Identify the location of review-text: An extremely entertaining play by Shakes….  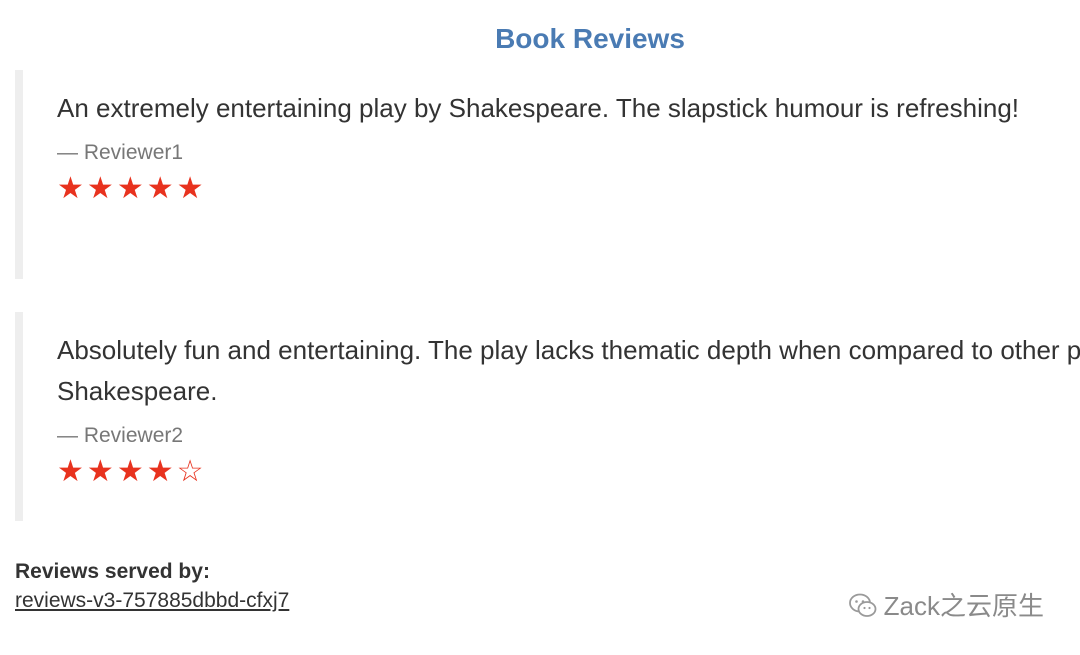
(538, 108).